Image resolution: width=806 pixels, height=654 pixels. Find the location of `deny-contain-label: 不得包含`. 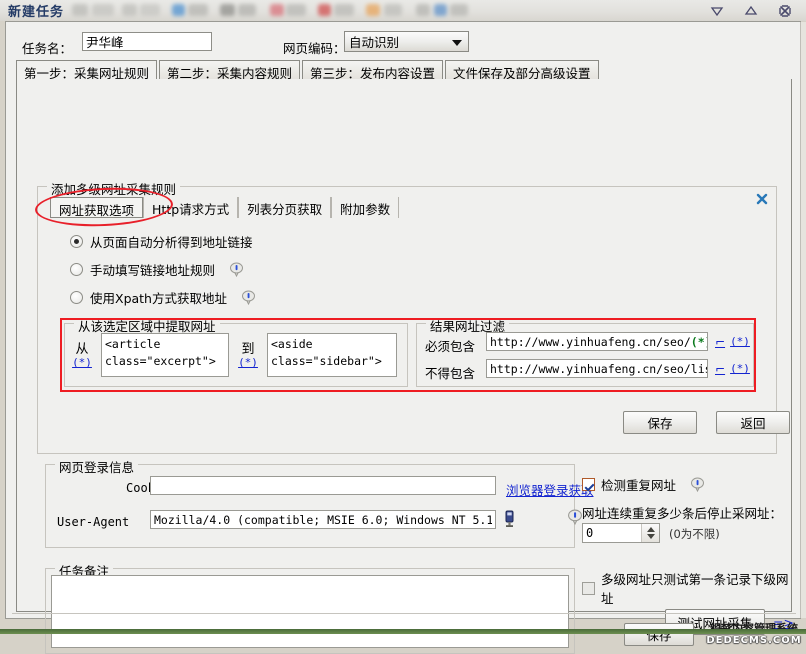

deny-contain-label: 不得包含 is located at coordinates (450, 373).